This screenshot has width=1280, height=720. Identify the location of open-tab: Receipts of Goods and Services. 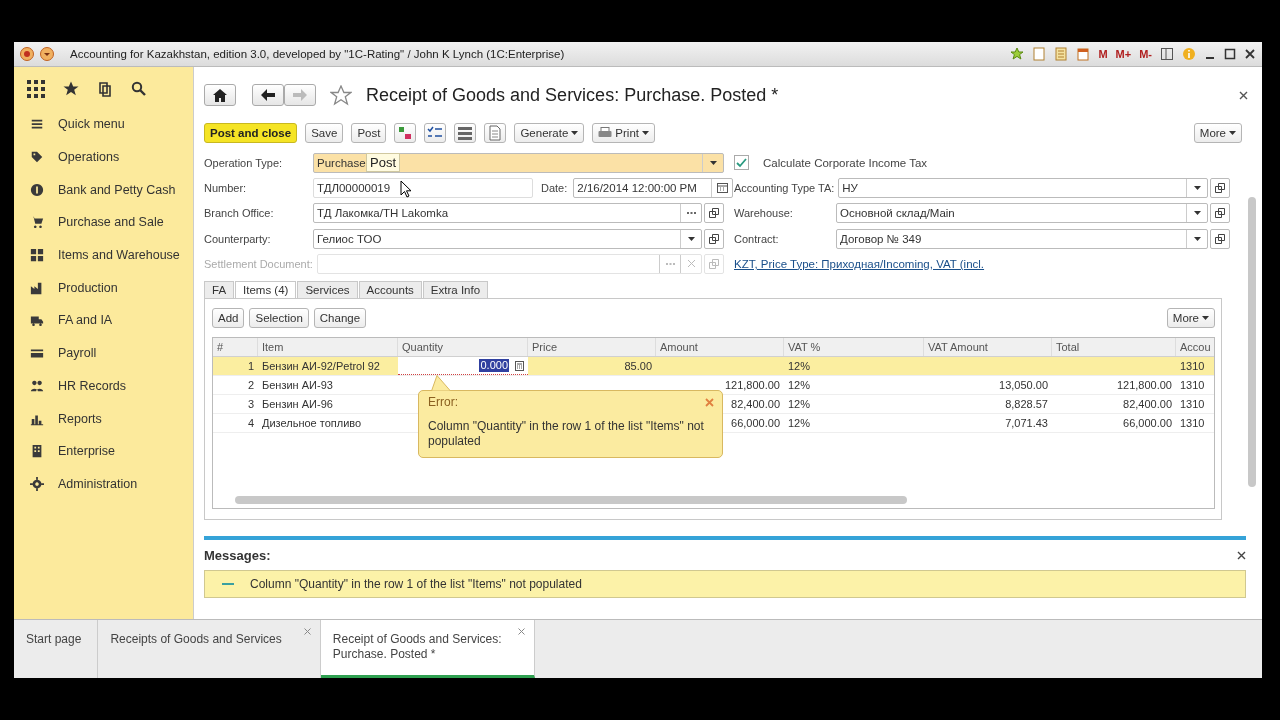
(209, 649).